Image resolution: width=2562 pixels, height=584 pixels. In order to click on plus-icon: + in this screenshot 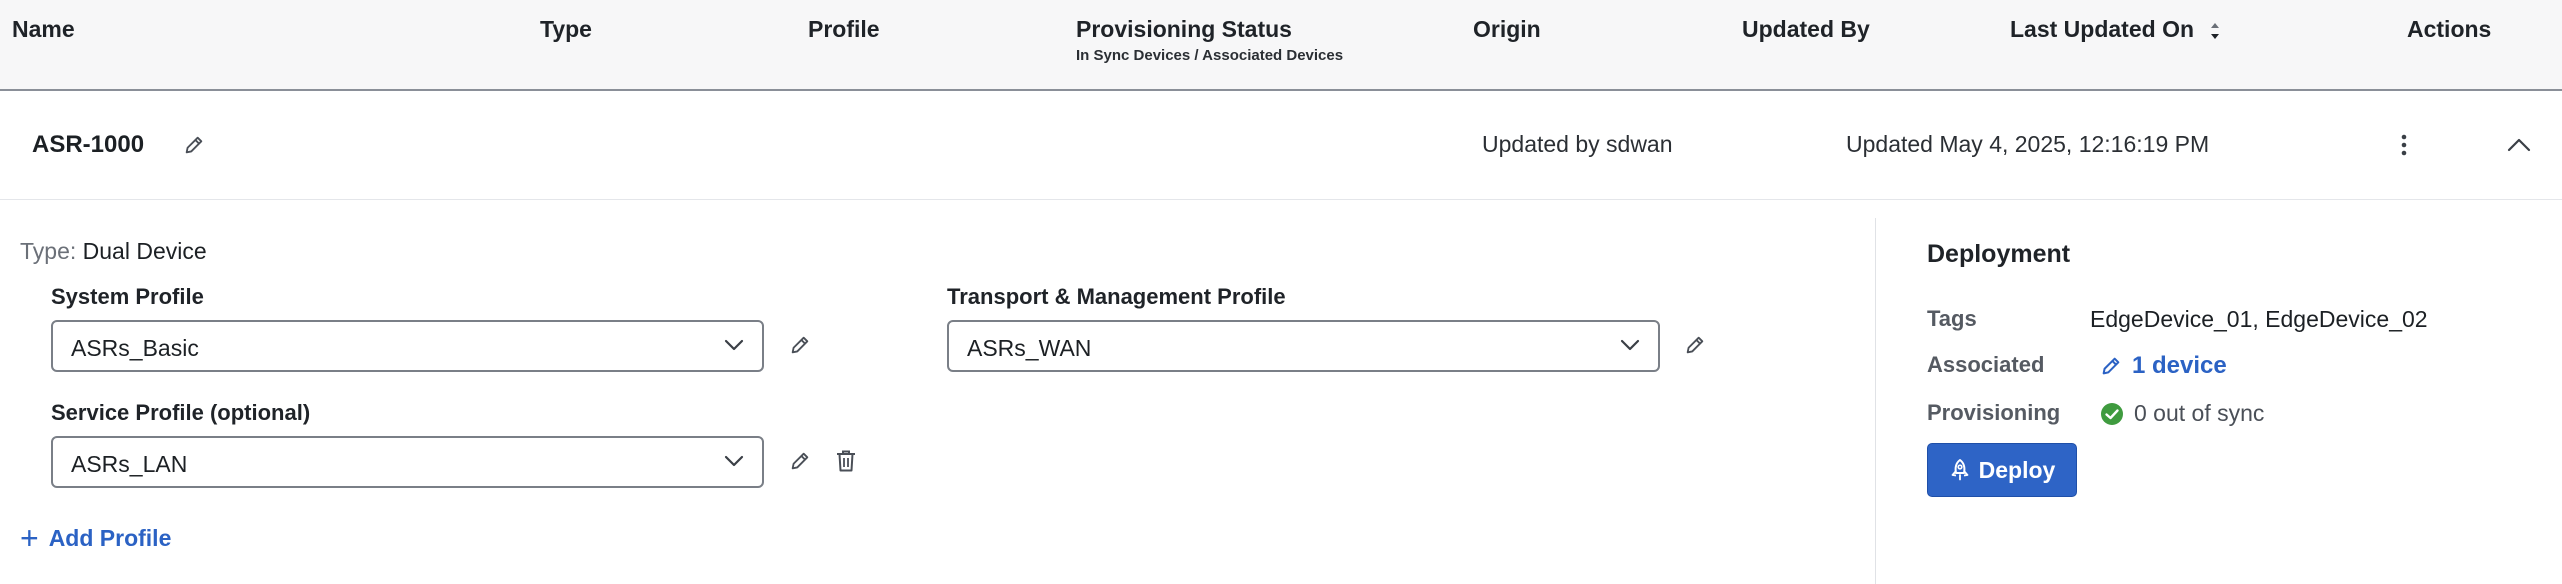, I will do `click(29, 538)`.